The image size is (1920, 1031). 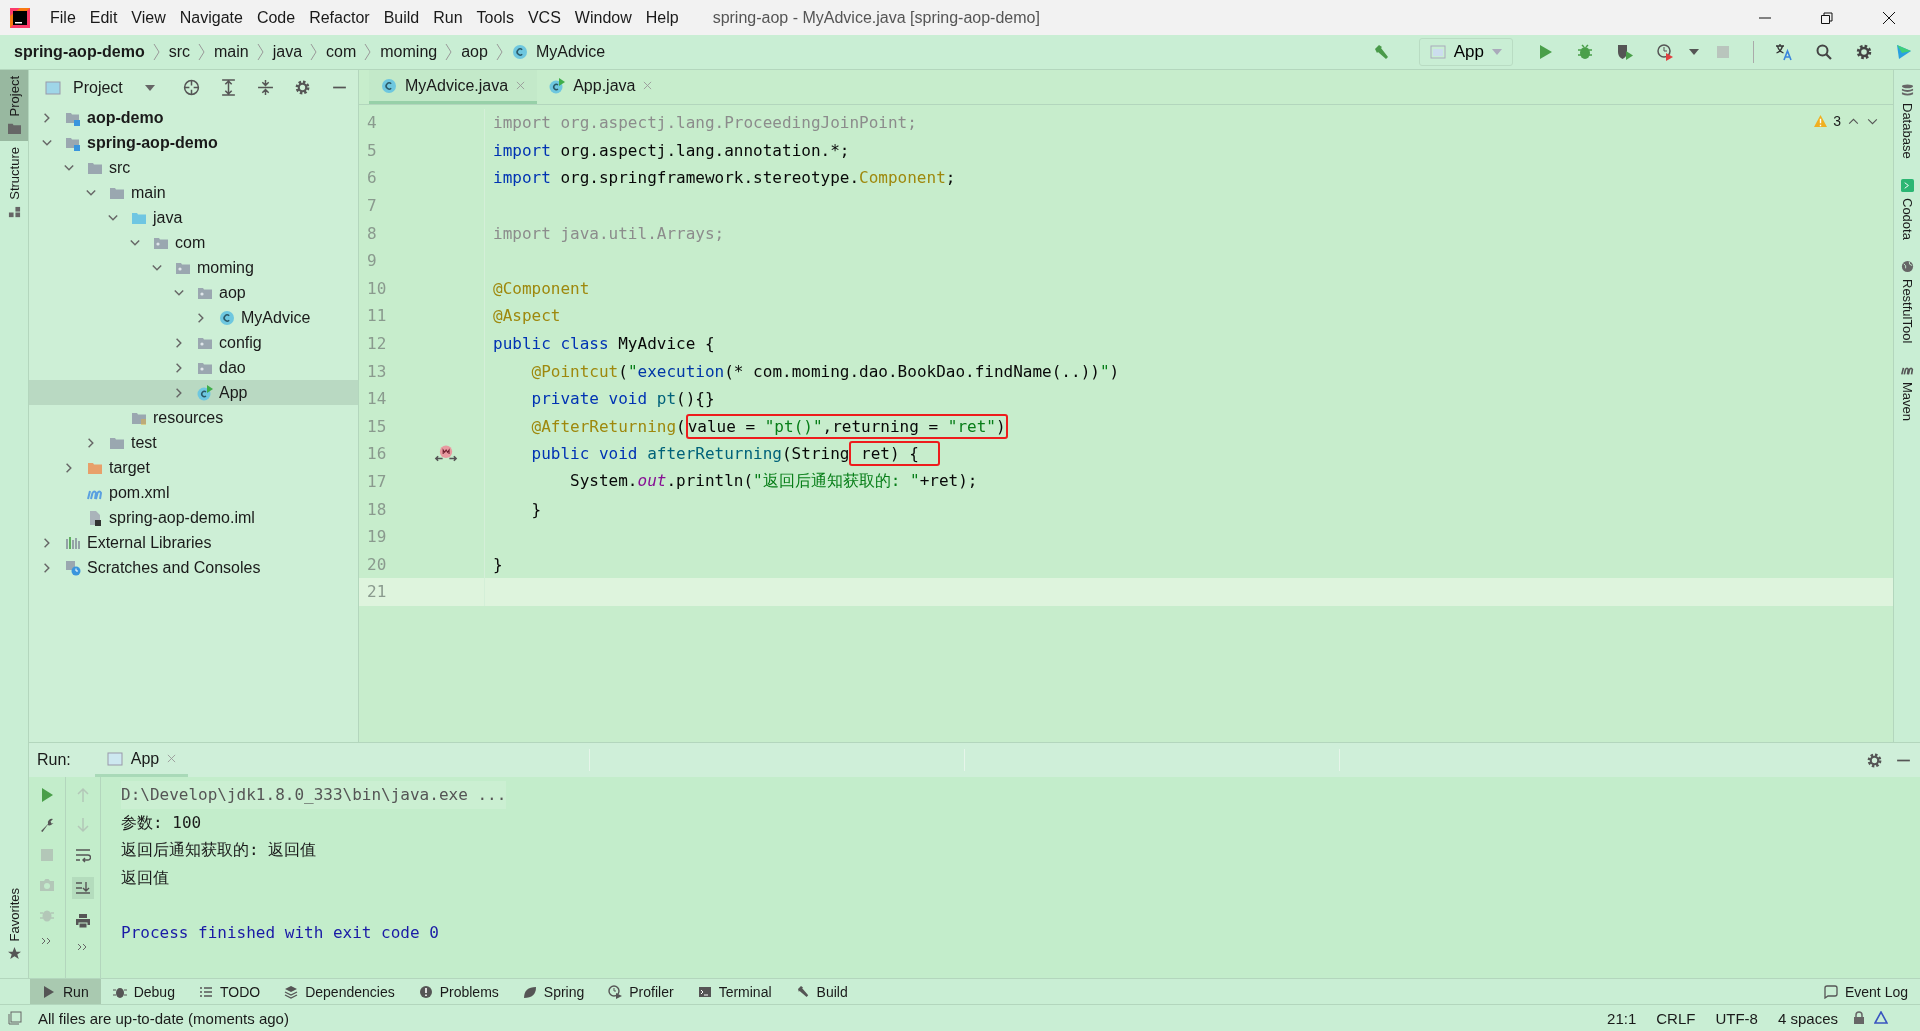 I want to click on wrench-icon, so click(x=47, y=825).